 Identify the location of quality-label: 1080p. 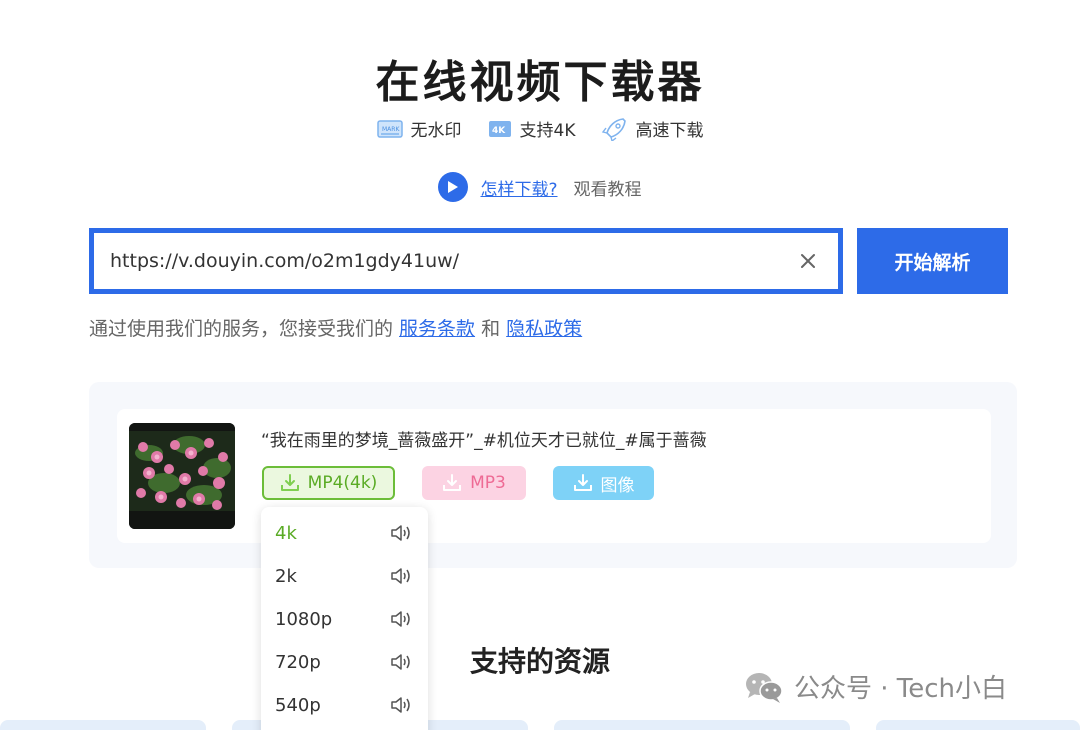
(304, 619).